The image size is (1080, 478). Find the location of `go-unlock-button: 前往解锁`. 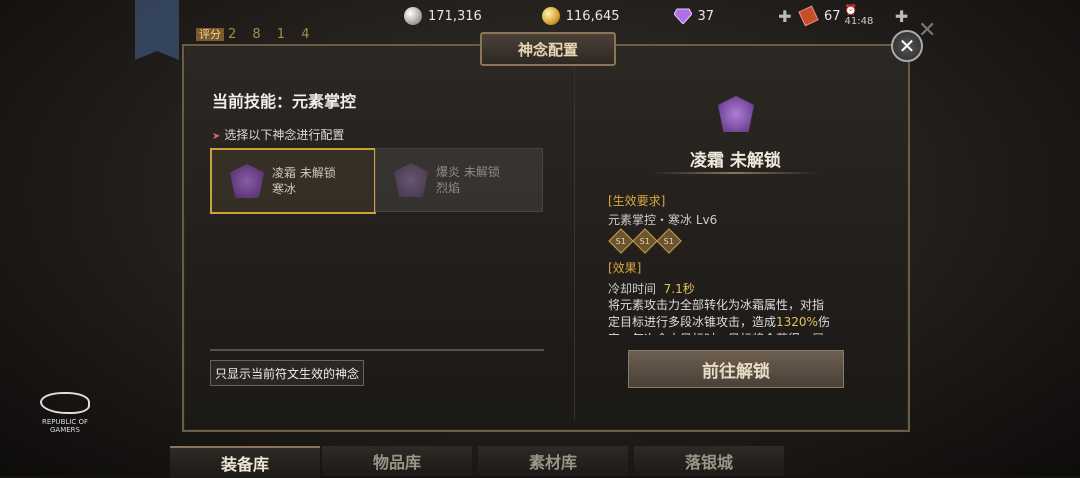

go-unlock-button: 前往解锁 is located at coordinates (736, 369).